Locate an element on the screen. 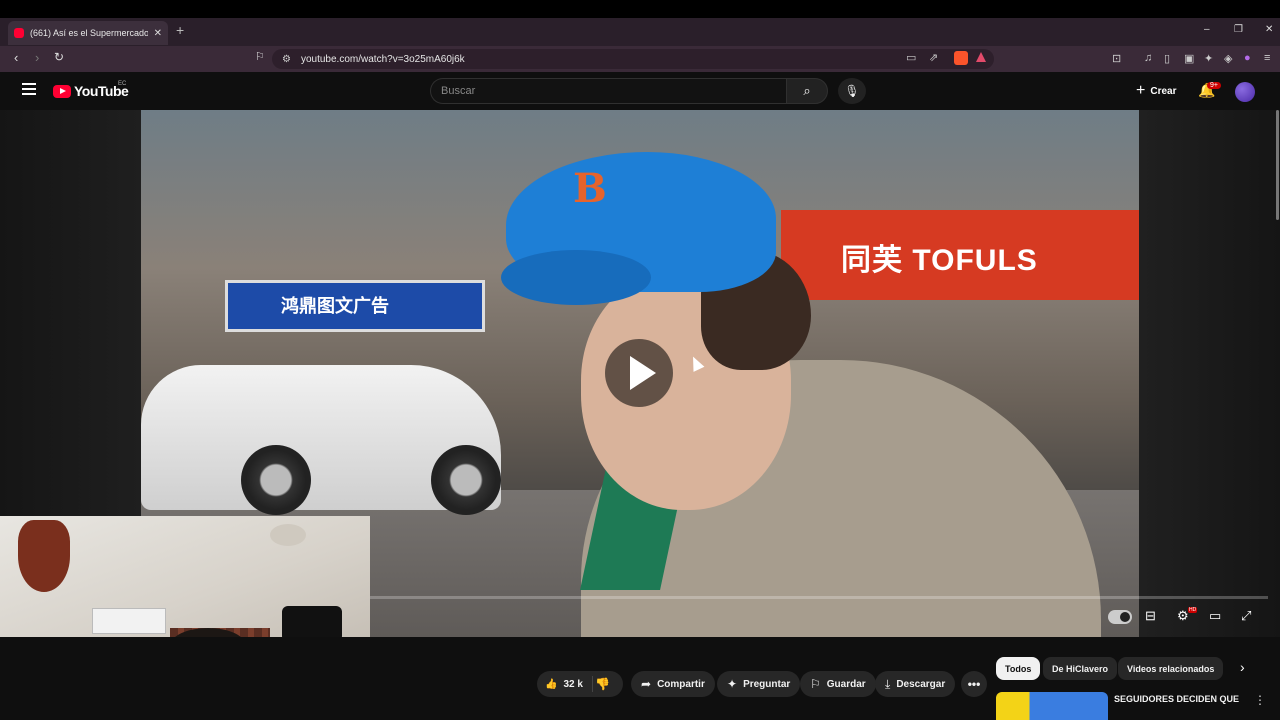  chevron-right-icon: › is located at coordinates (1242, 667).